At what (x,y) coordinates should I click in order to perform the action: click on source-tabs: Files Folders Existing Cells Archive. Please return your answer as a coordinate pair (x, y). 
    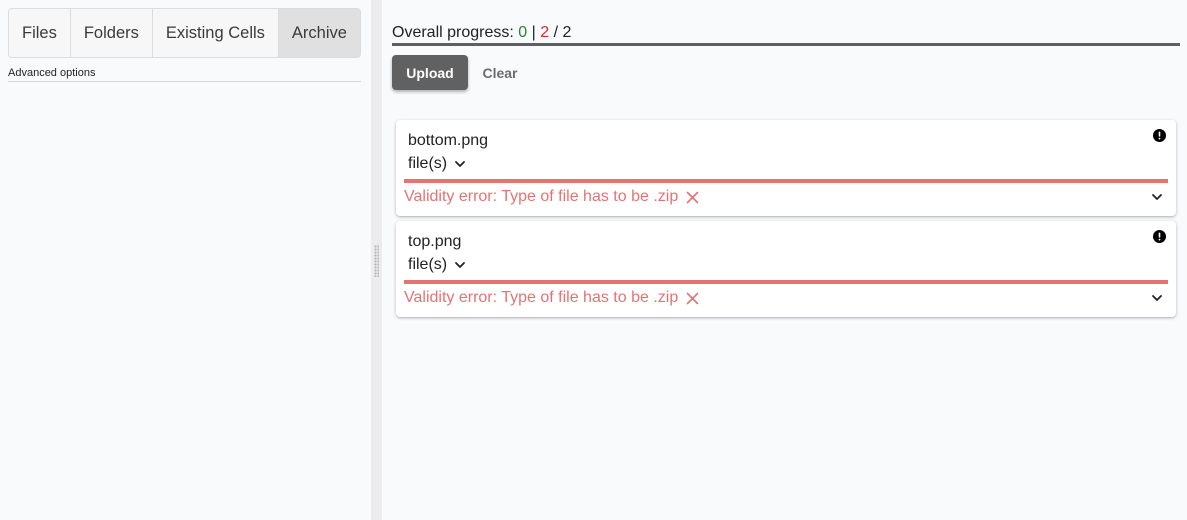
    Looking at the image, I should click on (184, 33).